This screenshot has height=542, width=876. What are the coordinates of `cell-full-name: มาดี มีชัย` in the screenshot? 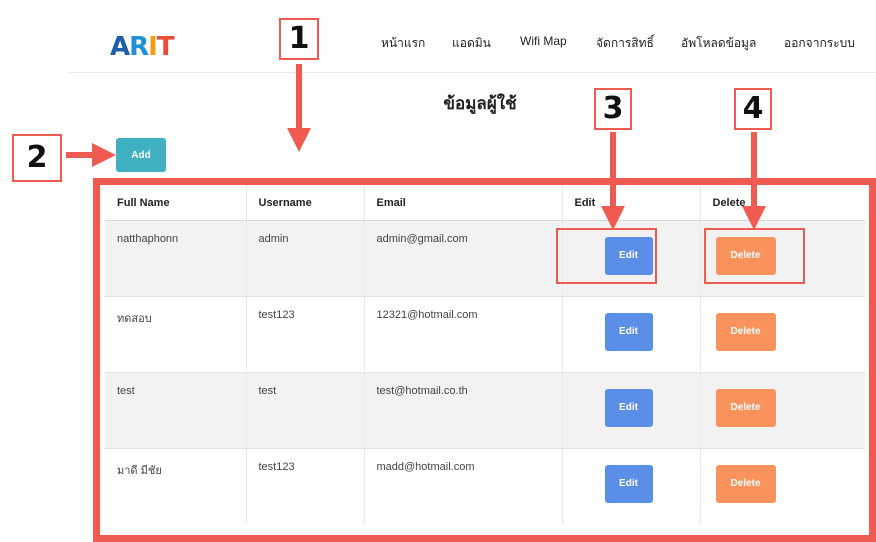 It's located at (175, 485).